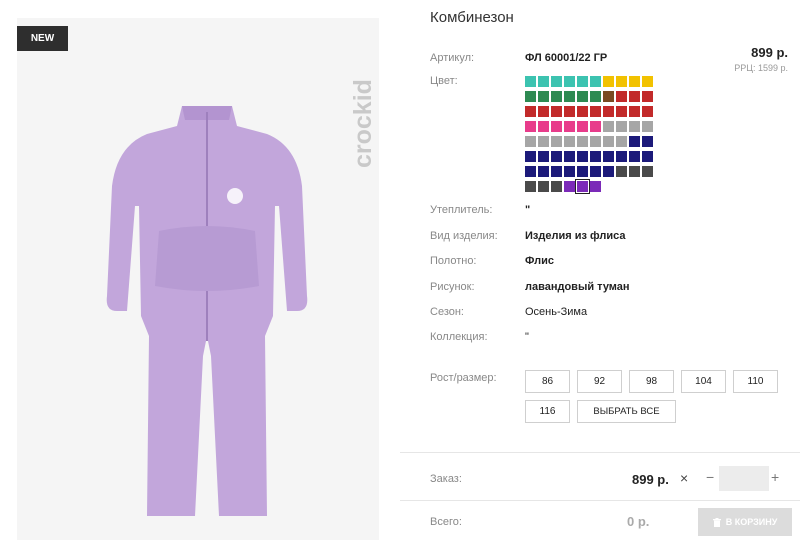 The image size is (800, 540). I want to click on quantity-increment-button: +, so click(775, 477).